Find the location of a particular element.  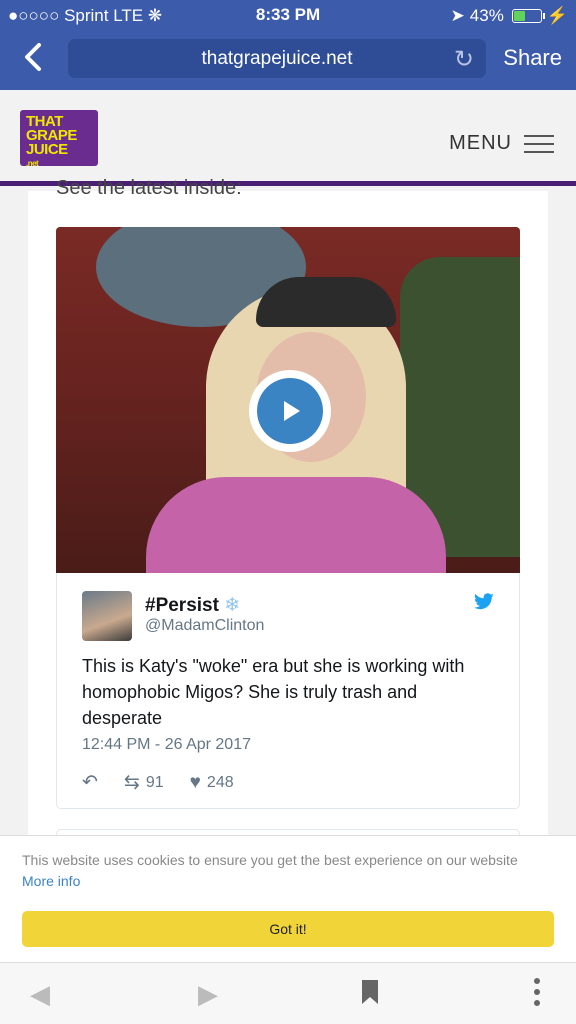

more-info-link: More info is located at coordinates (51, 881).